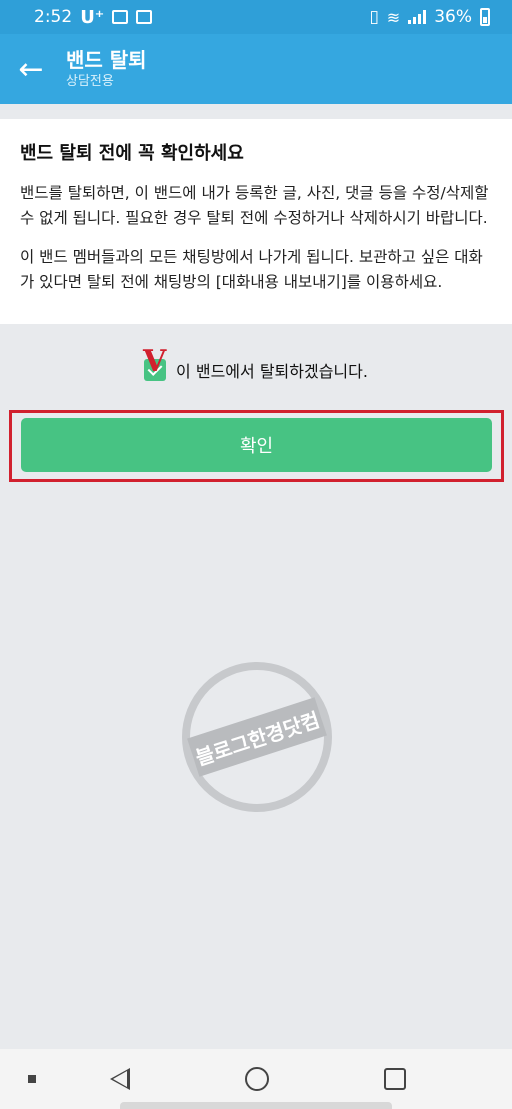 The height and width of the screenshot is (1109, 512). Describe the element at coordinates (374, 17) in the screenshot. I see `vibrate-icon: ▯` at that location.